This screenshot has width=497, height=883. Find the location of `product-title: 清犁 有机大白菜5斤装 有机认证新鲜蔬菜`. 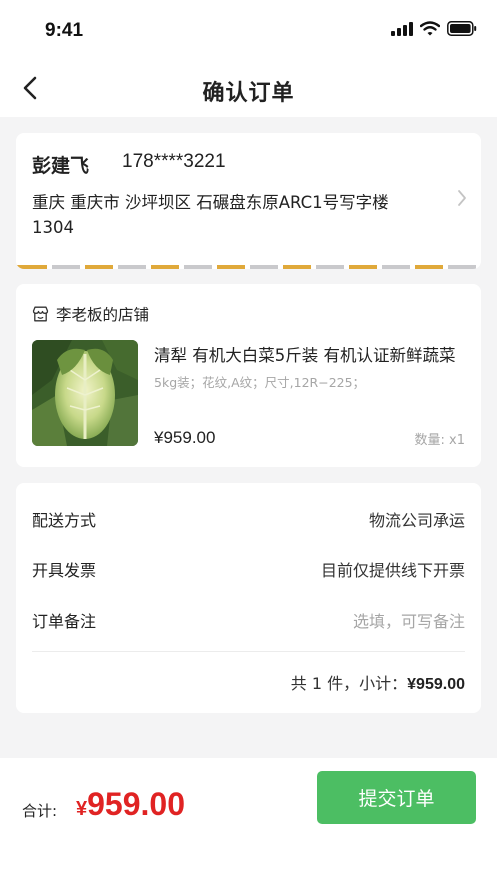

product-title: 清犁 有机大白菜5斤装 有机认证新鲜蔬菜 is located at coordinates (310, 354).